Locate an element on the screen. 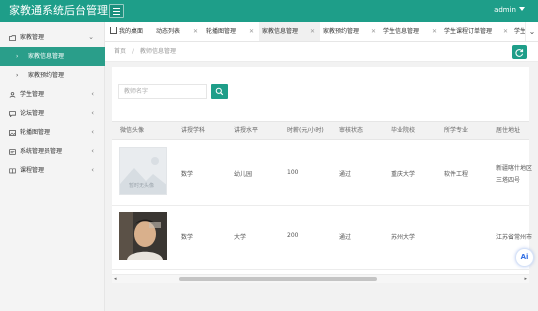  cell-address: 三塔四号 is located at coordinates (508, 180).